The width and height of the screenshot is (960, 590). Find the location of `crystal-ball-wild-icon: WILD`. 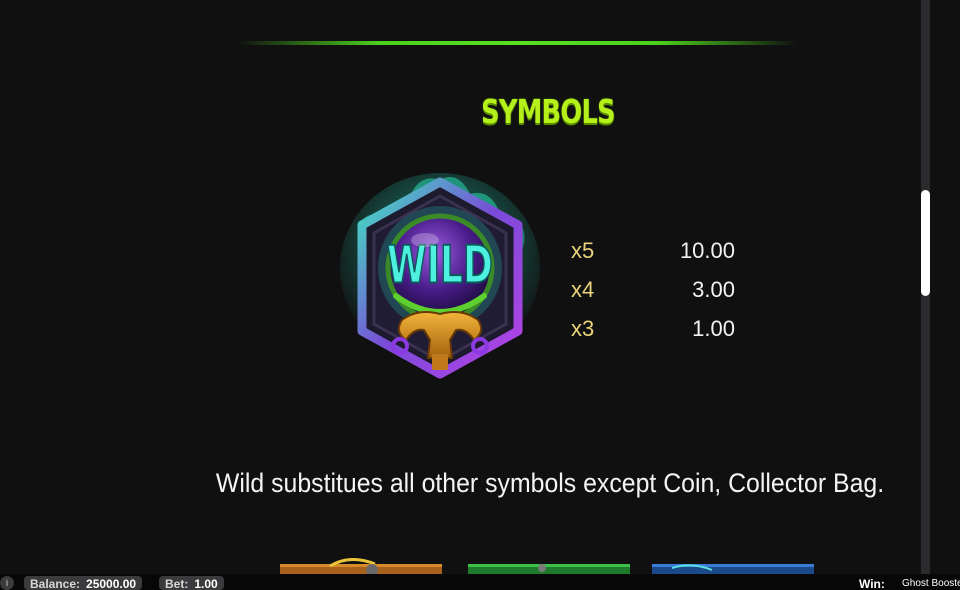

crystal-ball-wild-icon: WILD is located at coordinates (440, 276).